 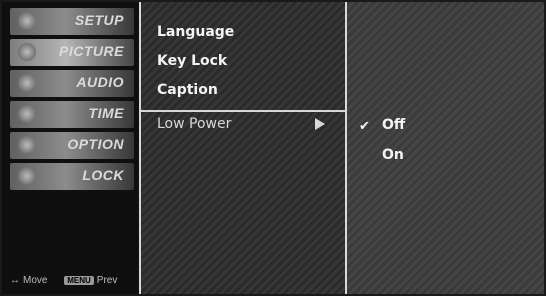 I want to click on sidebar-item-label: OPTION, so click(x=95, y=144).